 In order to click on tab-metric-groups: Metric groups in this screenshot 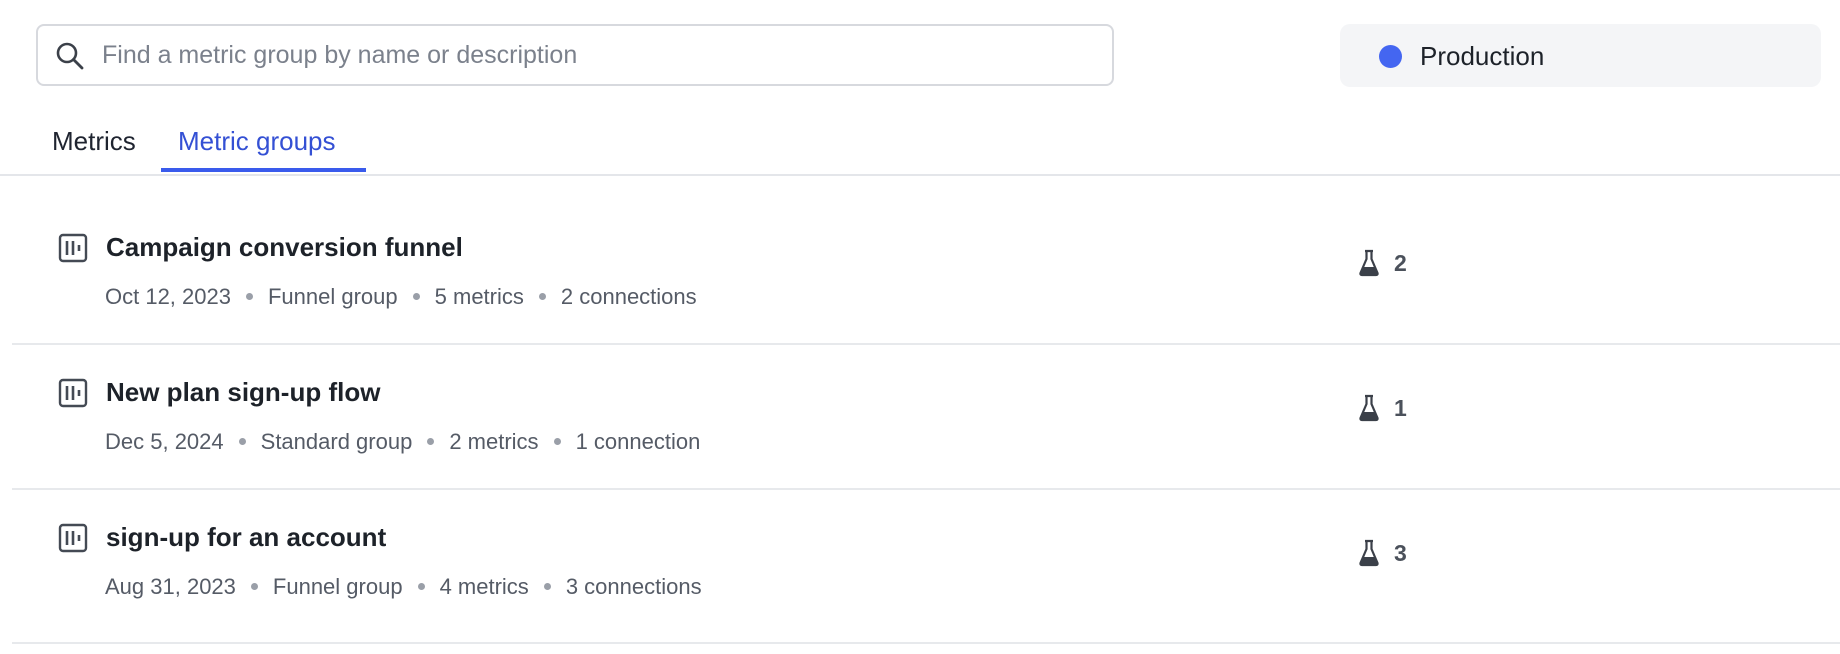, I will do `click(257, 141)`.